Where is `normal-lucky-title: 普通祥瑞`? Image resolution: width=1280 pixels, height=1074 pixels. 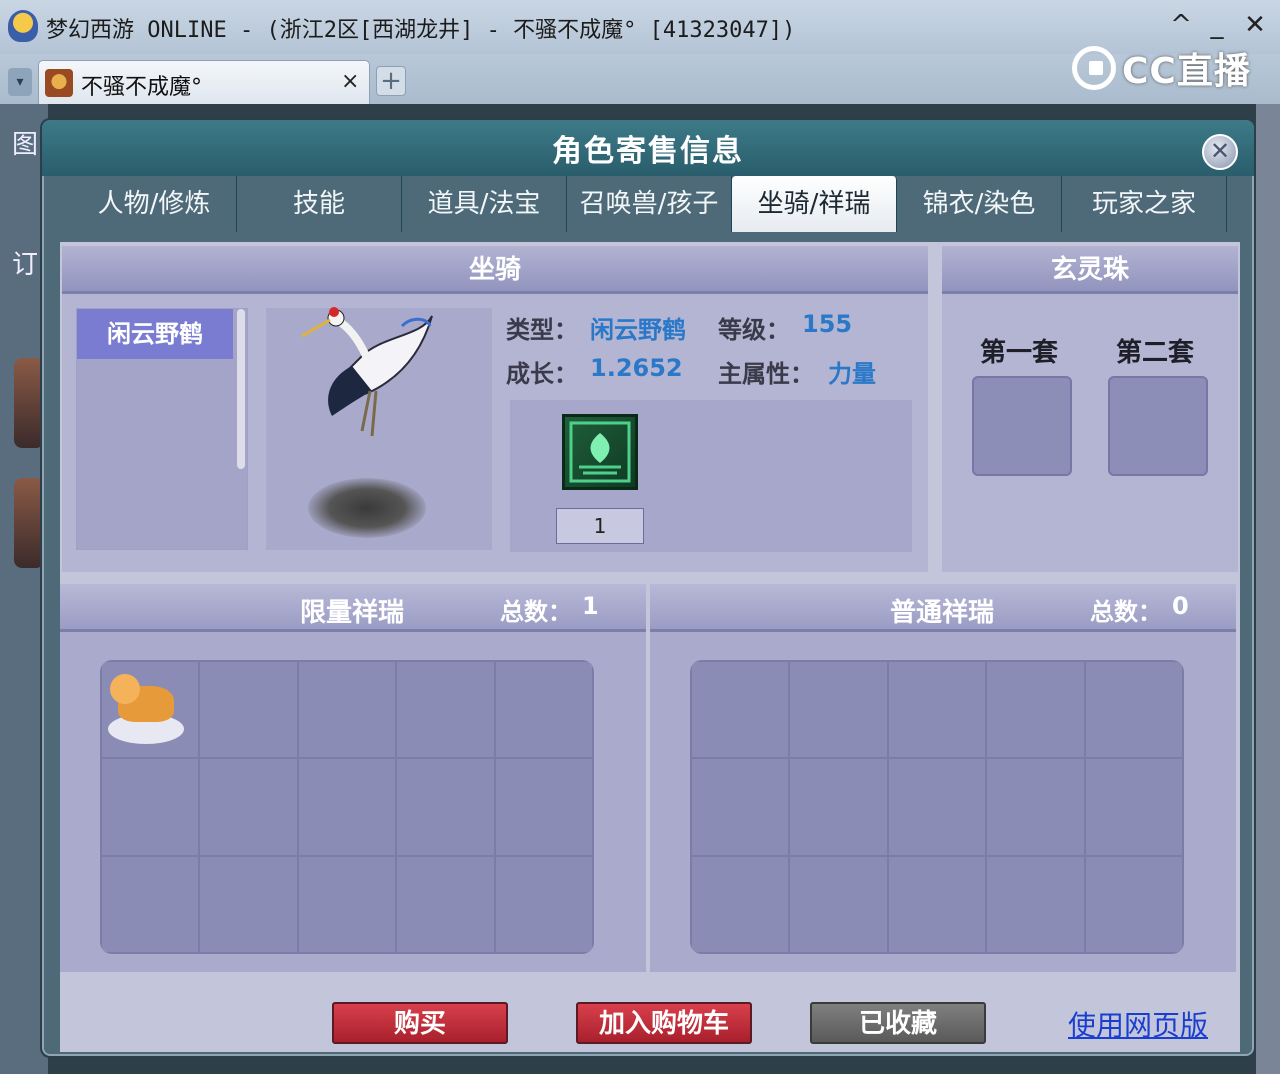 normal-lucky-title: 普通祥瑞 is located at coordinates (942, 613).